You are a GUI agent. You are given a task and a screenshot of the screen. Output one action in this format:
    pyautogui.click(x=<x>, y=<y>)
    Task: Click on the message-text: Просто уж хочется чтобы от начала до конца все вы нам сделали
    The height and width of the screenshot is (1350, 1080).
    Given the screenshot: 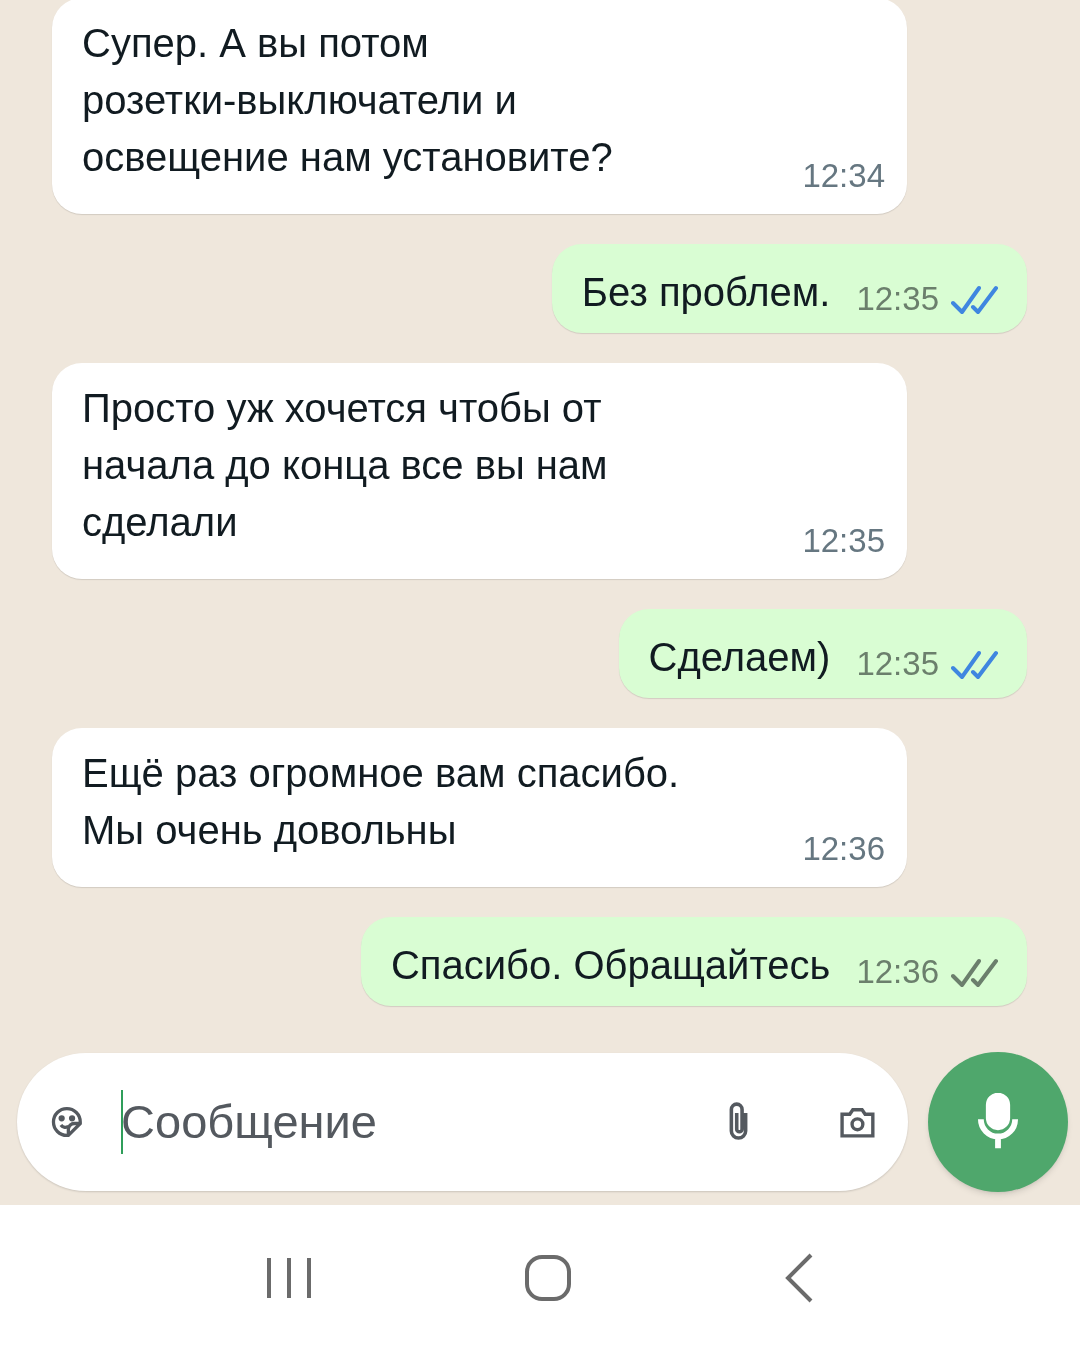 What is the action you would take?
    pyautogui.click(x=345, y=465)
    